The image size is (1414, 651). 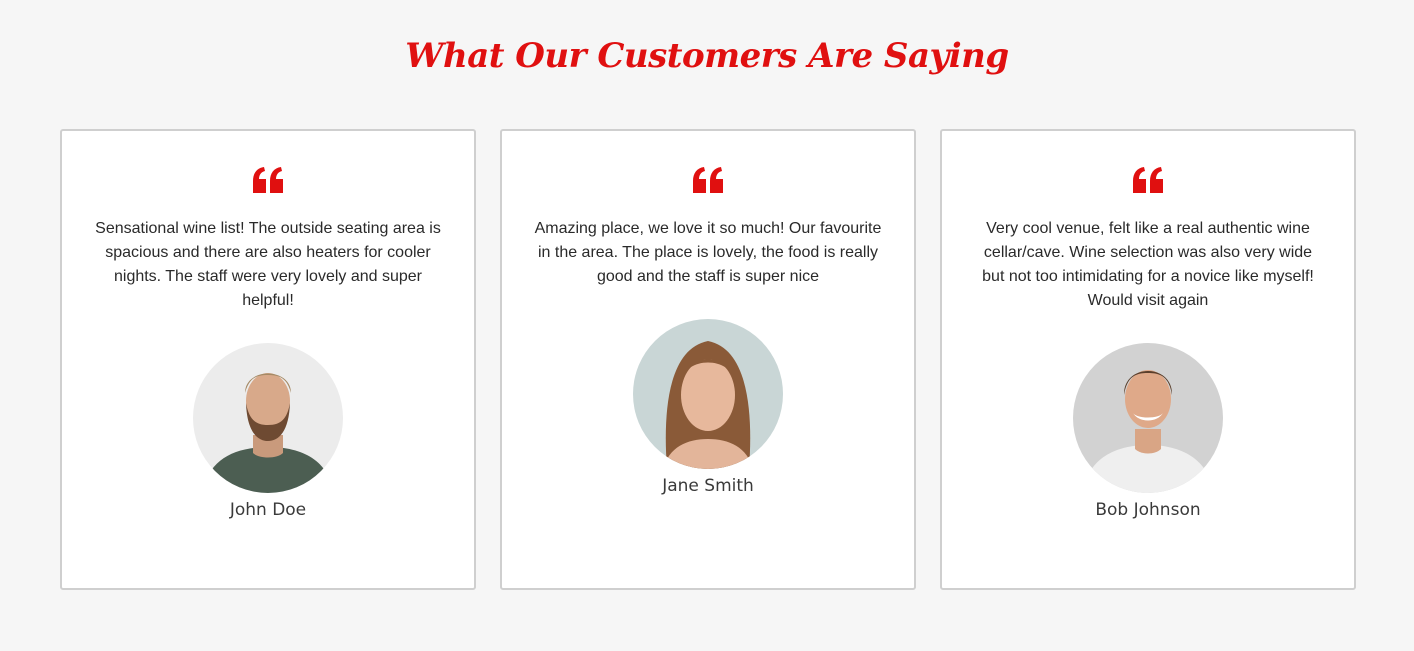 I want to click on customer-name: Jane Smith, so click(x=708, y=486).